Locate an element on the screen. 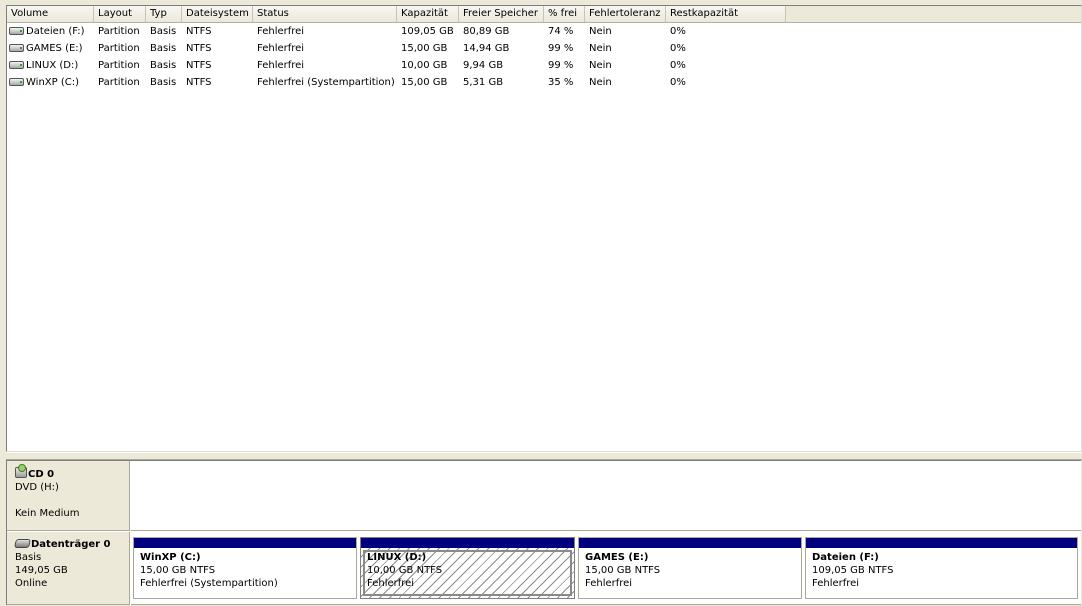 This screenshot has height=606, width=1082. cd-row: CD 0 DVD (H:) Kein Medium is located at coordinates (544, 496).